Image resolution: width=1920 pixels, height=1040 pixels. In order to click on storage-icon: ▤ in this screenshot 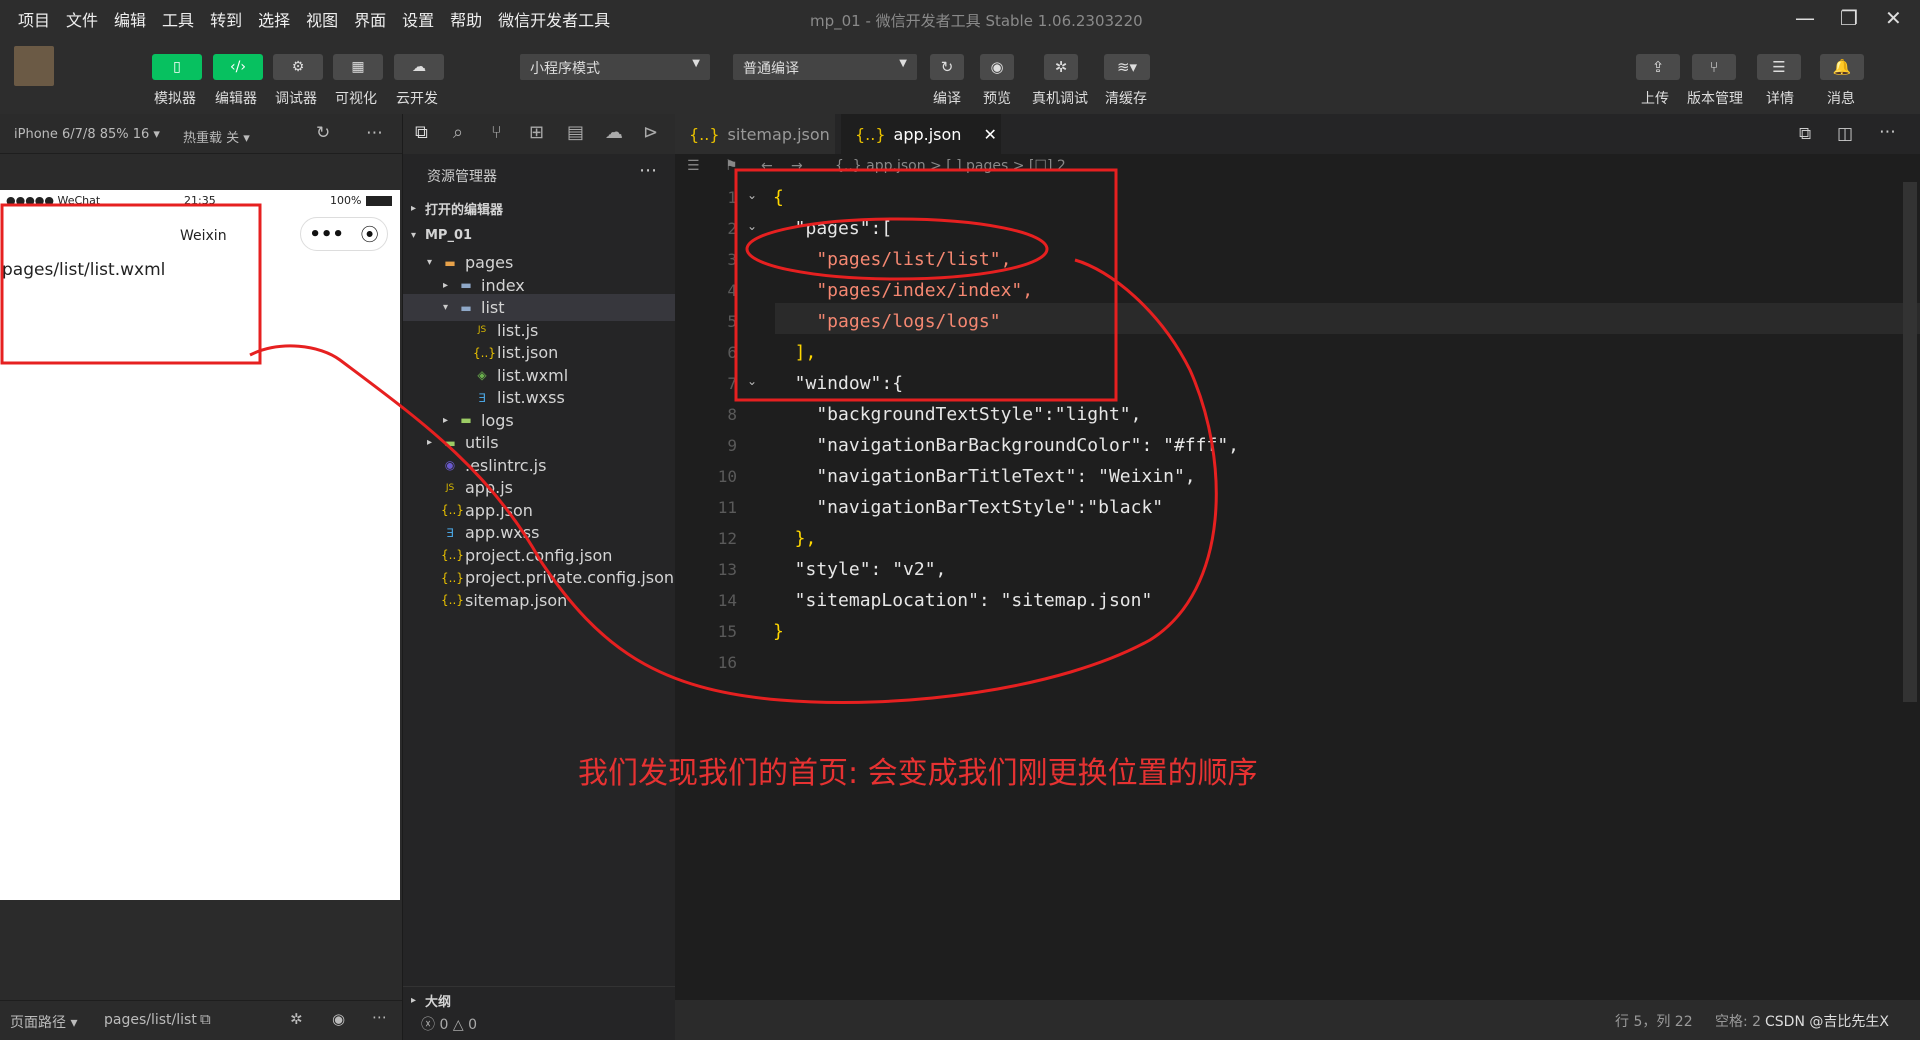, I will do `click(575, 132)`.